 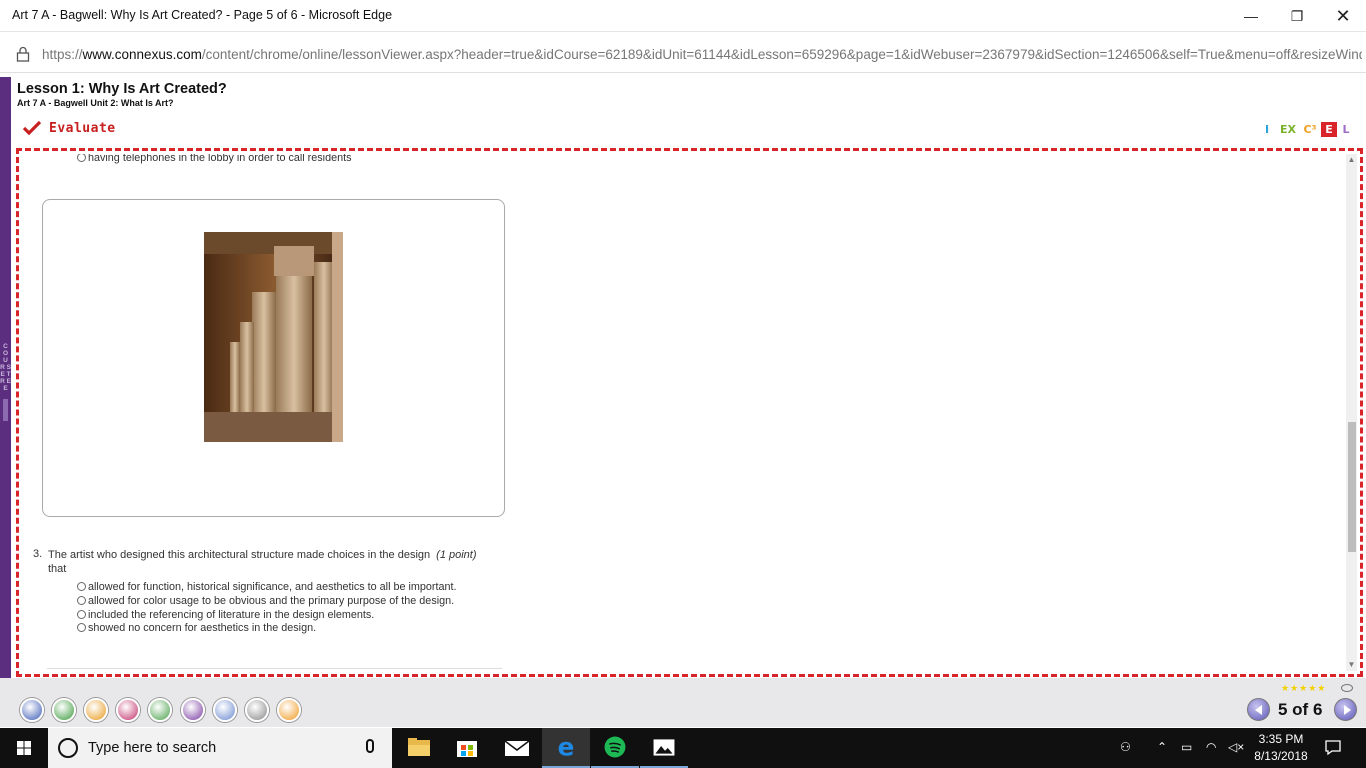 I want to click on taskbar-search: Type here to search, so click(x=220, y=748).